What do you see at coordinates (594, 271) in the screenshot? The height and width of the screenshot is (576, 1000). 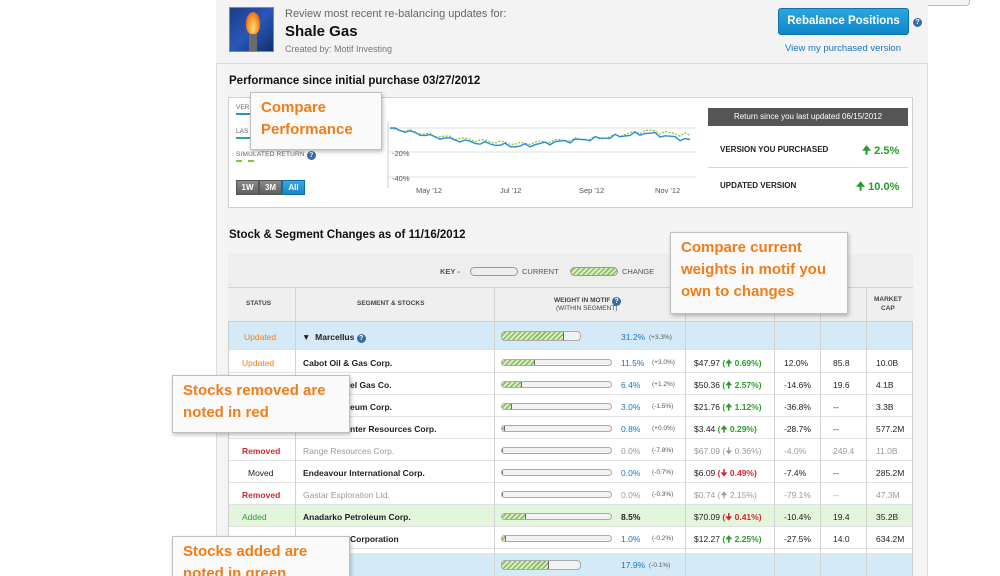 I see `key-change-pill` at bounding box center [594, 271].